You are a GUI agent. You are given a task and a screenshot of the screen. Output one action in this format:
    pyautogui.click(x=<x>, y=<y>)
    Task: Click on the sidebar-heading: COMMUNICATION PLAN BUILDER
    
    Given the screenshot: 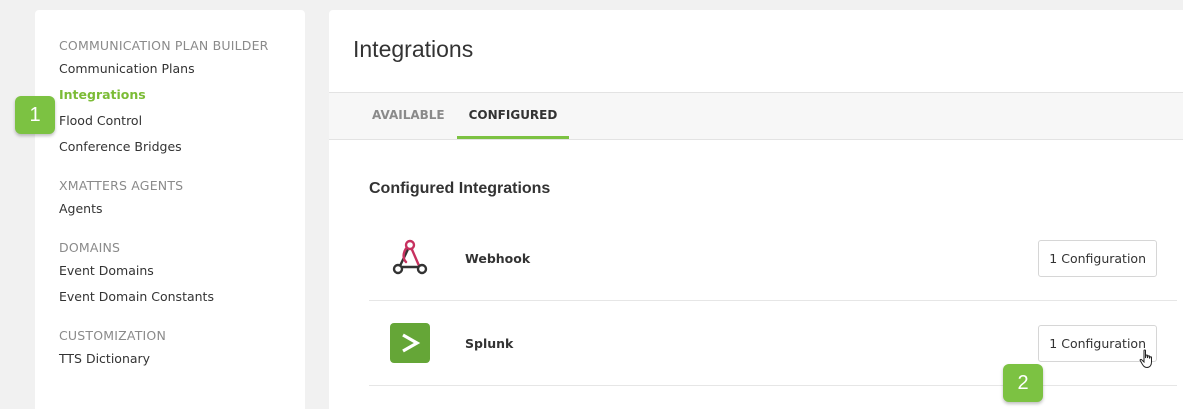 What is the action you would take?
    pyautogui.click(x=164, y=45)
    